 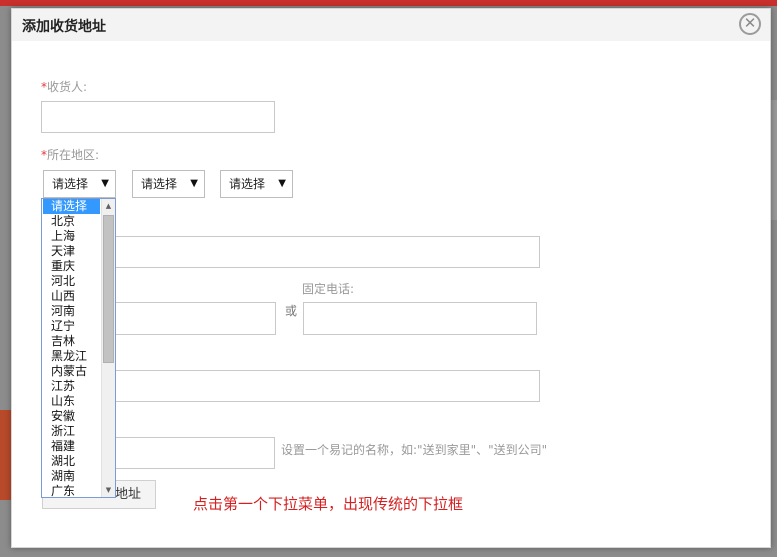 I want to click on recipient-label: *收货人:, so click(x=64, y=86).